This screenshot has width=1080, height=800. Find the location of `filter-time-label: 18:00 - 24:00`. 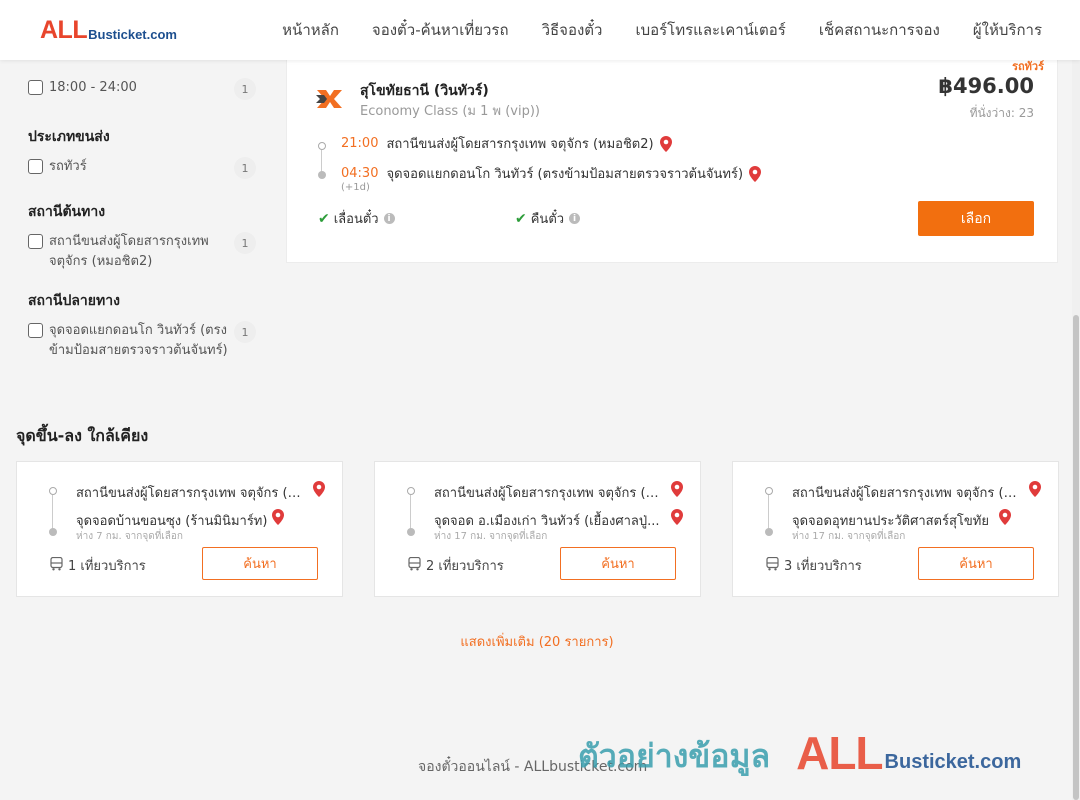

filter-time-label: 18:00 - 24:00 is located at coordinates (93, 87).